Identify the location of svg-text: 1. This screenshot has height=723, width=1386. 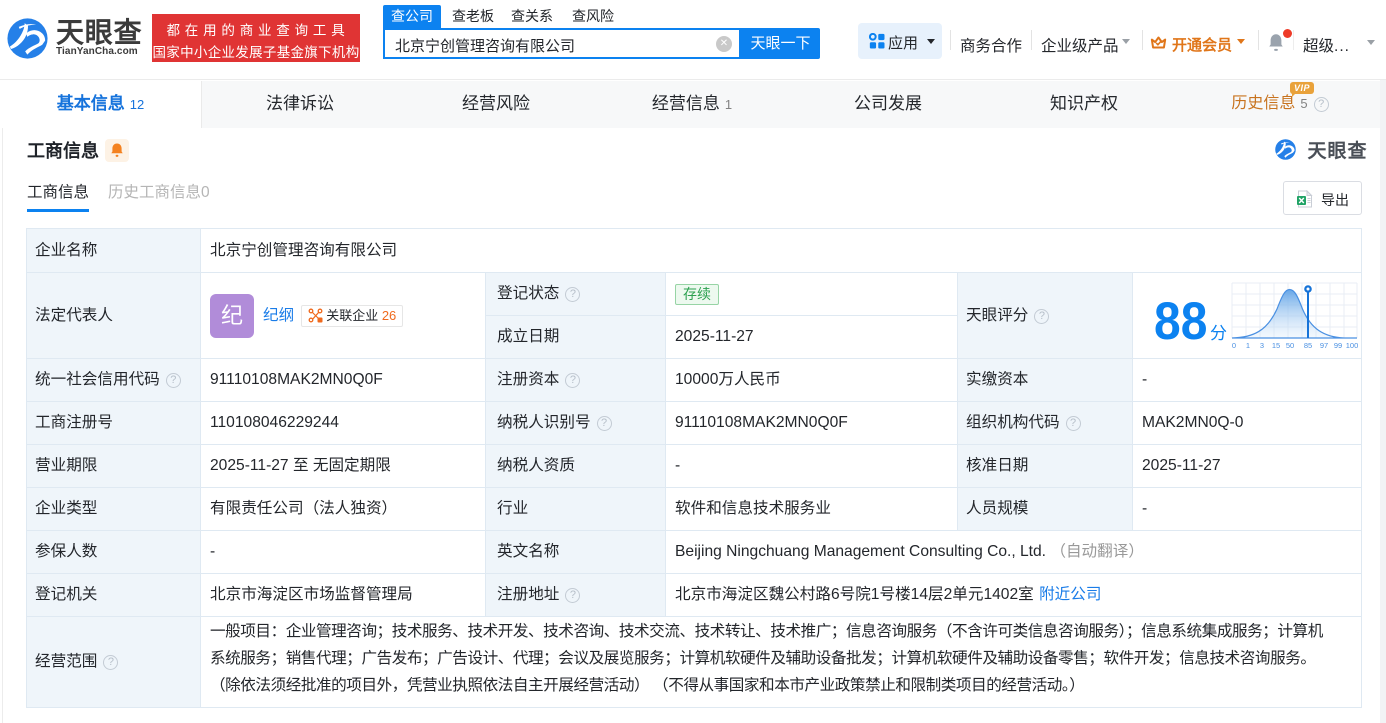
(1248, 345).